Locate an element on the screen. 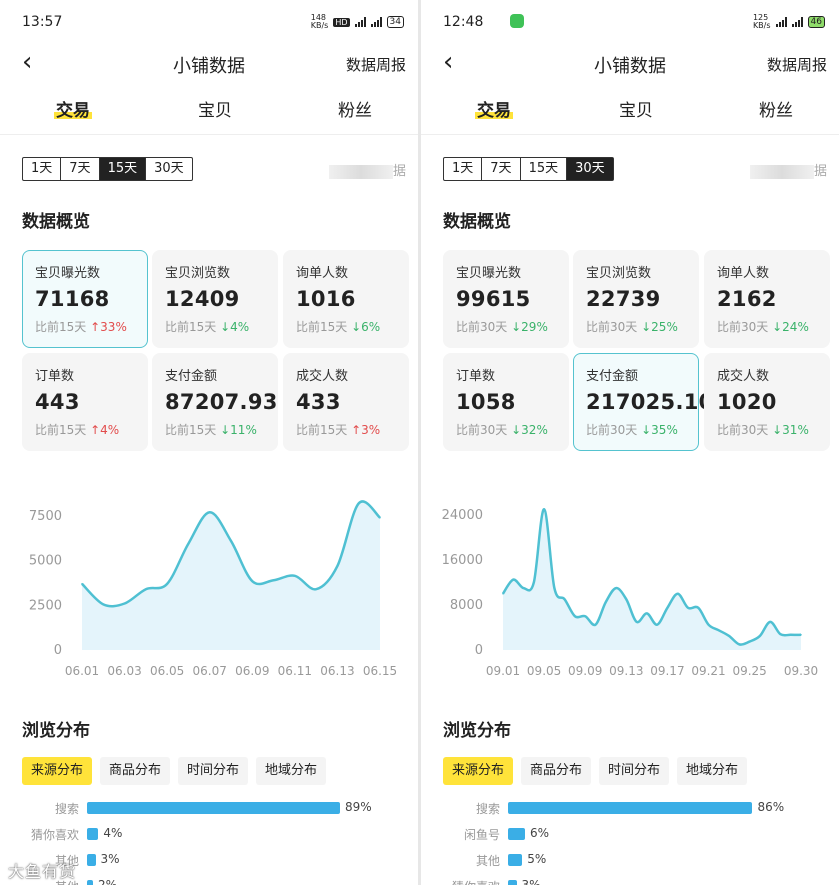 This screenshot has height=885, width=840. distribution-row: 猜你喜欢 3% is located at coordinates (630, 881).